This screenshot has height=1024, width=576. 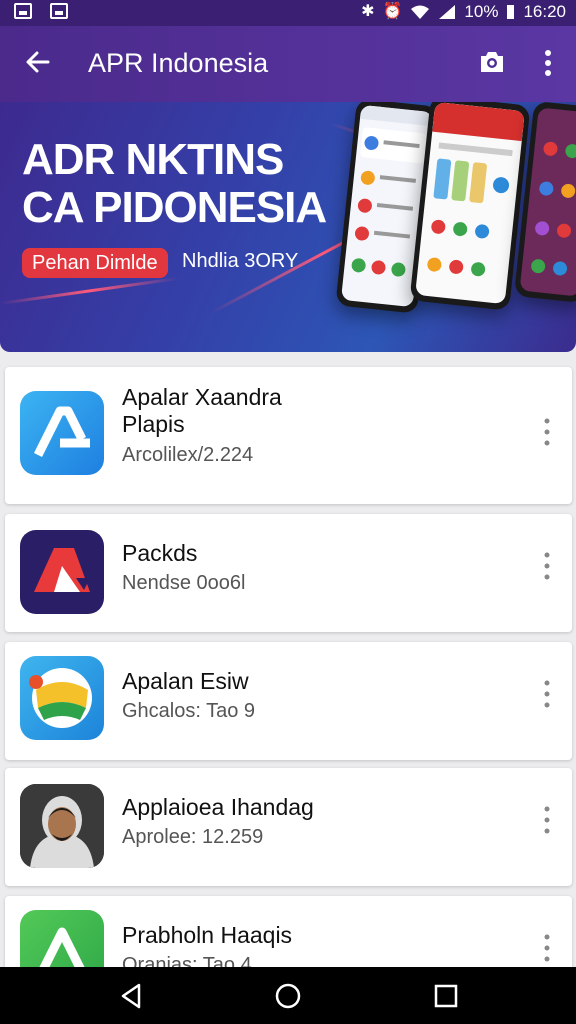 What do you see at coordinates (38, 62) in the screenshot?
I see `back-arrow-icon` at bounding box center [38, 62].